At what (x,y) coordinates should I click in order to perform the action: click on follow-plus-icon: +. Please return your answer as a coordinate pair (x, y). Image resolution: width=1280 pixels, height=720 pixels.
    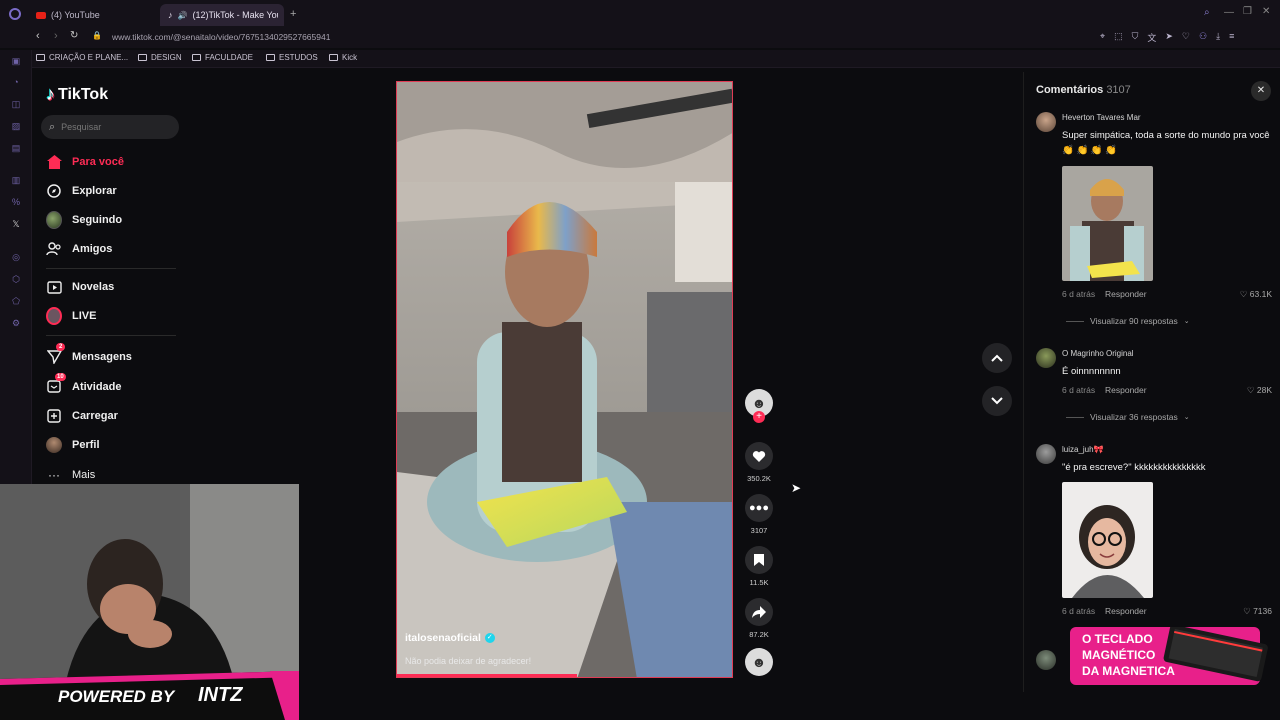
    Looking at the image, I should click on (759, 417).